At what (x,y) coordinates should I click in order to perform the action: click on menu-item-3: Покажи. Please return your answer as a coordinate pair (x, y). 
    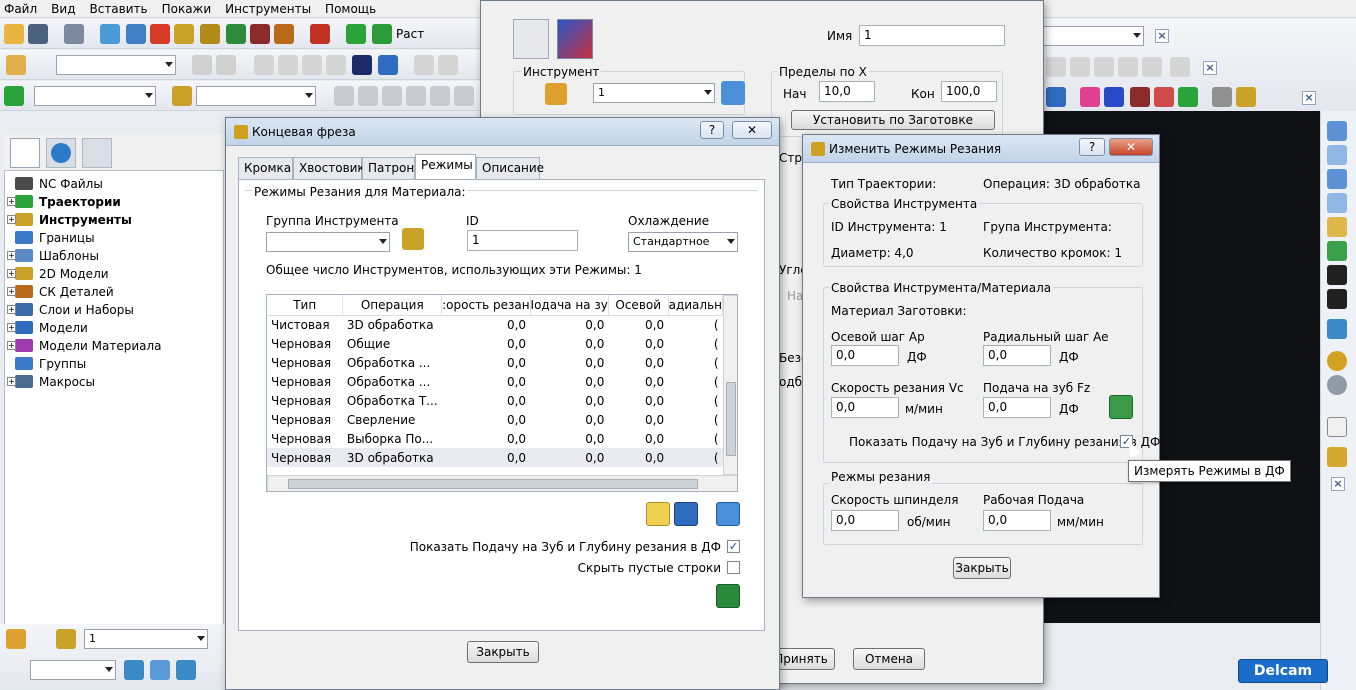
    Looking at the image, I should click on (187, 9).